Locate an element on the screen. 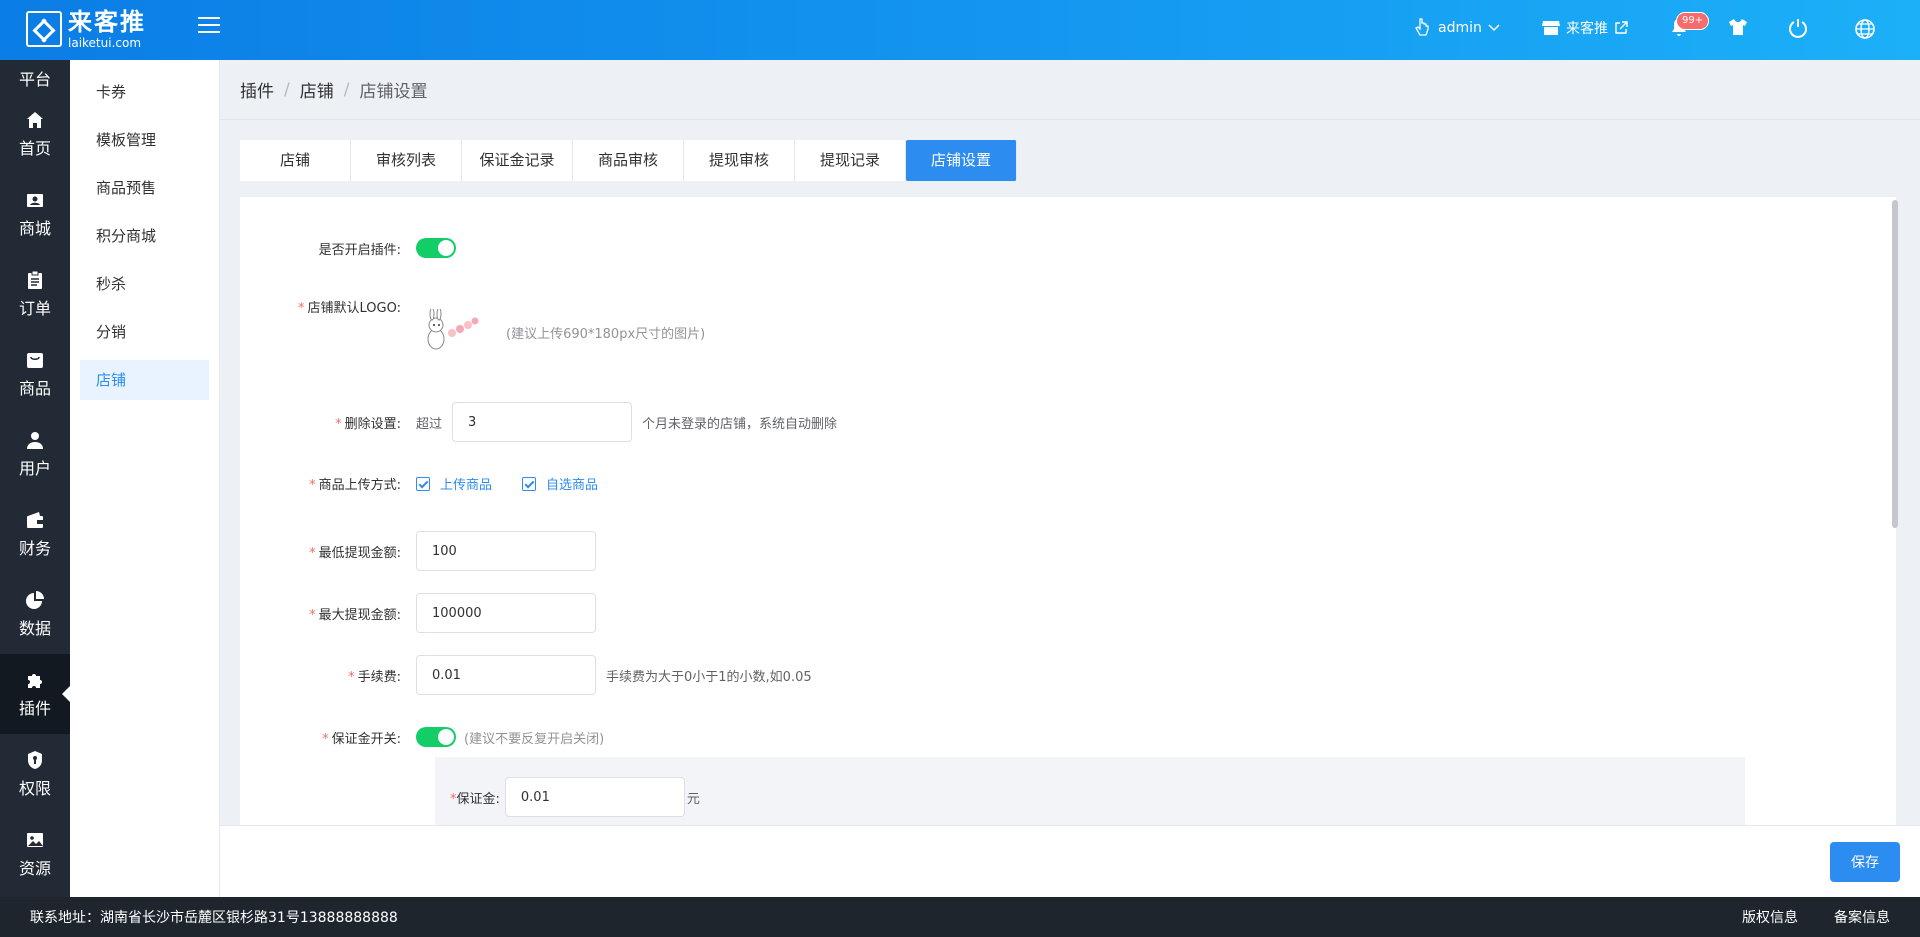 The width and height of the screenshot is (1920, 937). tshirt-icon is located at coordinates (1738, 27).